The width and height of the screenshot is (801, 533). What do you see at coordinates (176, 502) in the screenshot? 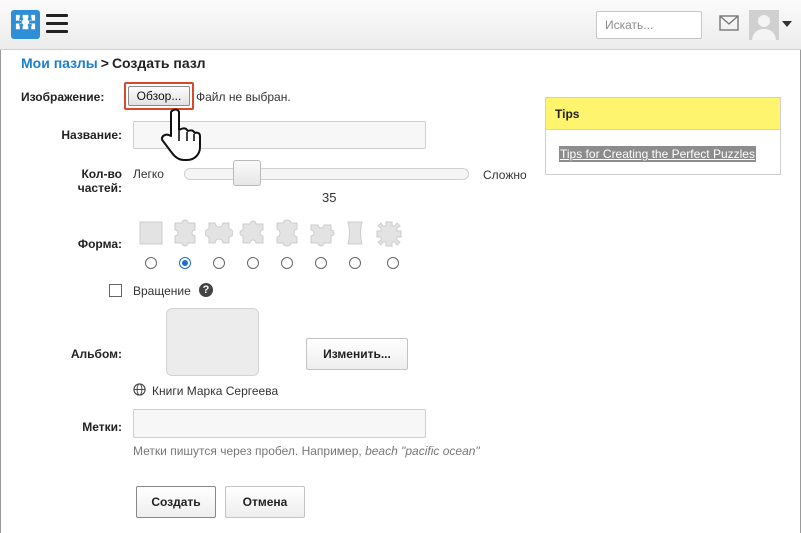
I see `create-button: Создать` at bounding box center [176, 502].